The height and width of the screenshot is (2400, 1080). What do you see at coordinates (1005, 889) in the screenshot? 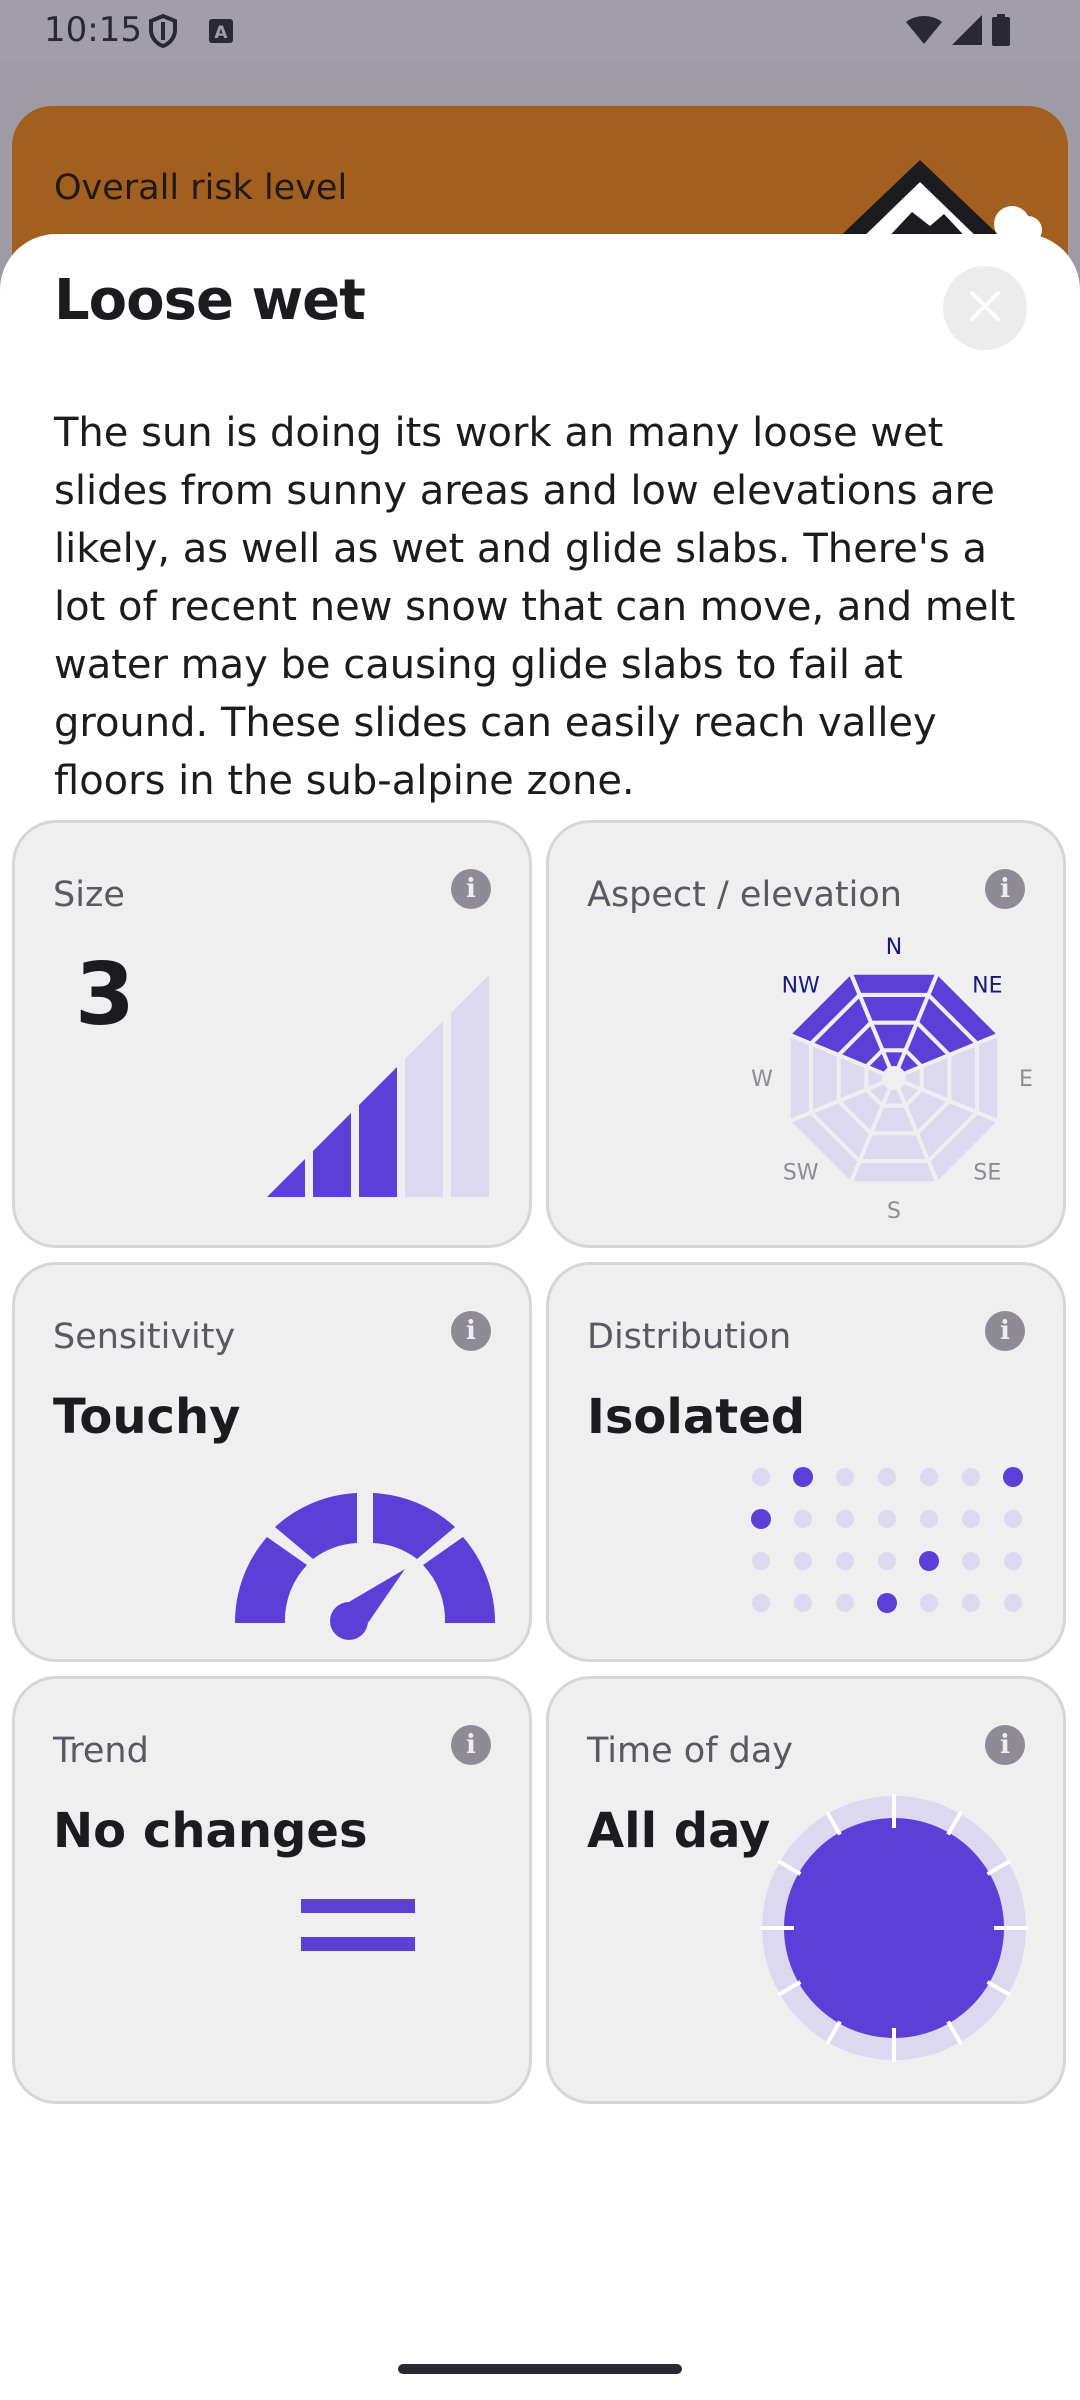
I see `aspect-info-button: i` at bounding box center [1005, 889].